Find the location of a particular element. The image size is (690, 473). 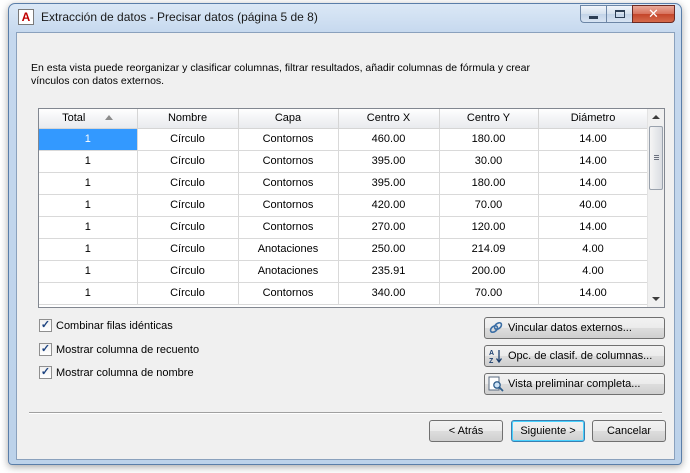

show-count-checkbox: ✓ is located at coordinates (45, 349).